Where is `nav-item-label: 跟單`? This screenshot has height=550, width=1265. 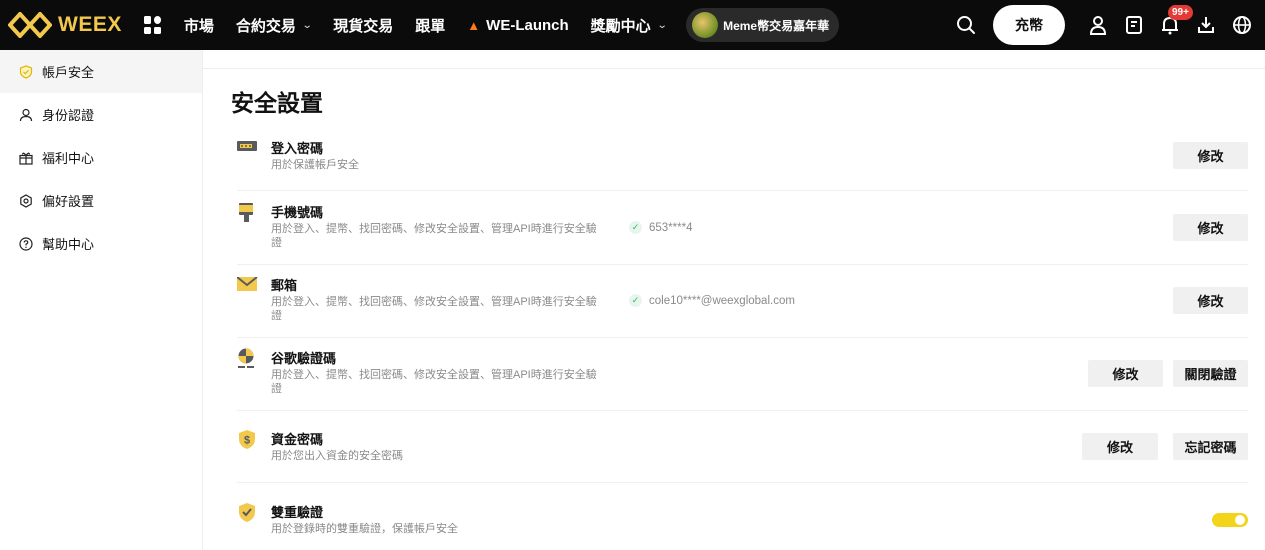 nav-item-label: 跟單 is located at coordinates (430, 26).